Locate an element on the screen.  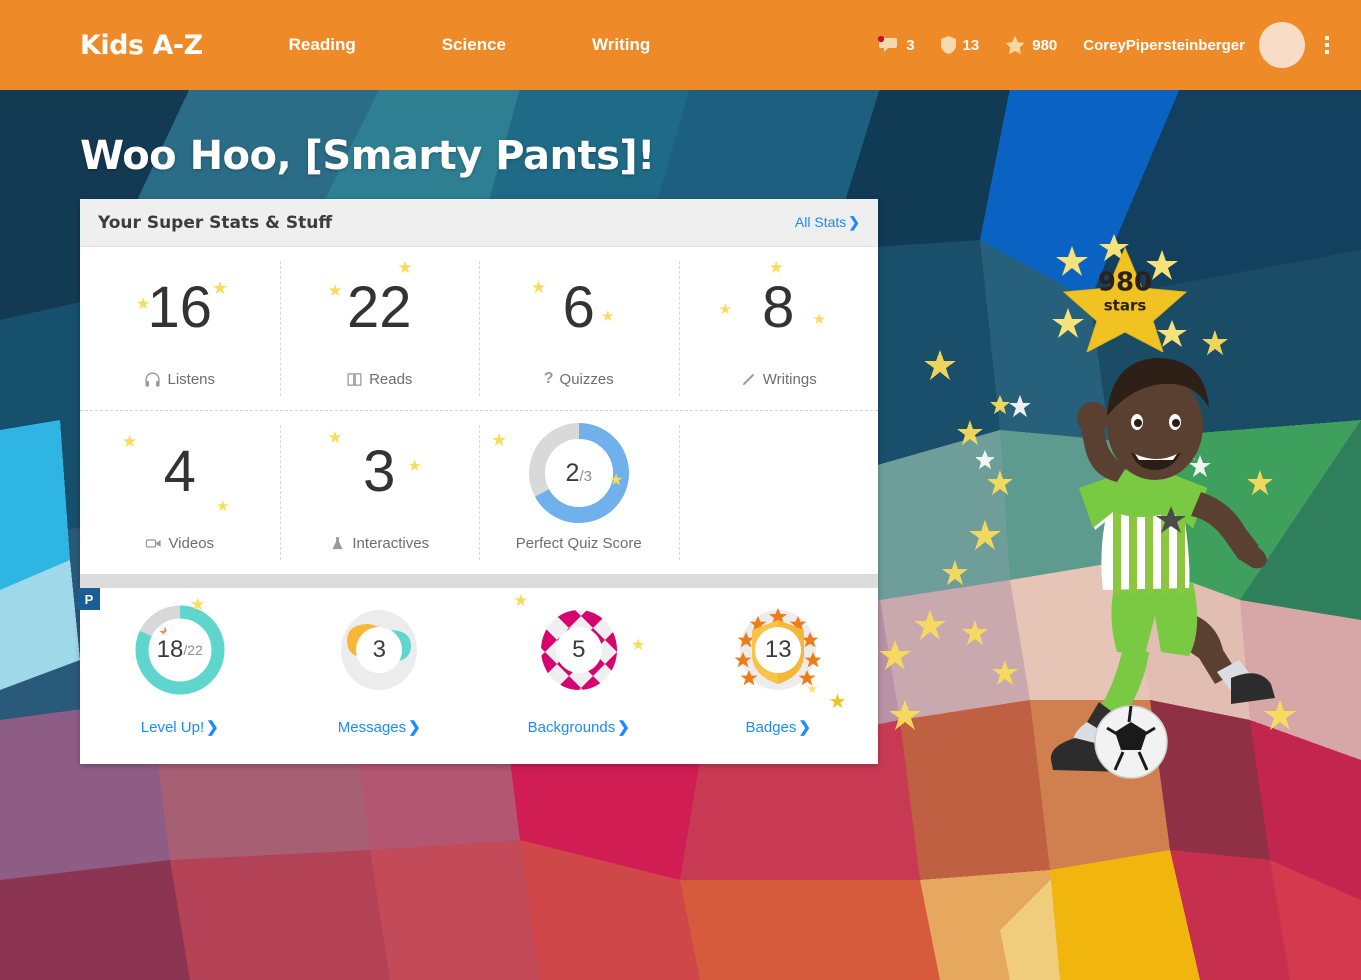
stat-label-row: ? Quizzes is located at coordinates (579, 379).